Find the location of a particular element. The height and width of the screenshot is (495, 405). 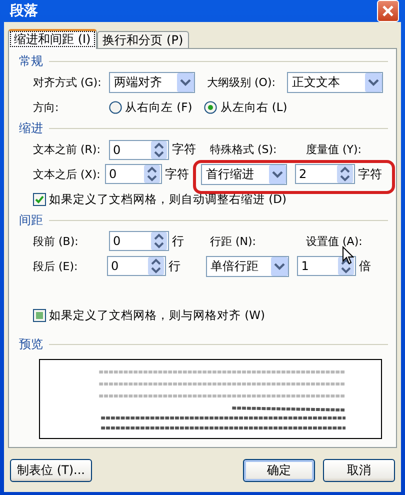

tab: 换行和分页 (P) is located at coordinates (143, 39).